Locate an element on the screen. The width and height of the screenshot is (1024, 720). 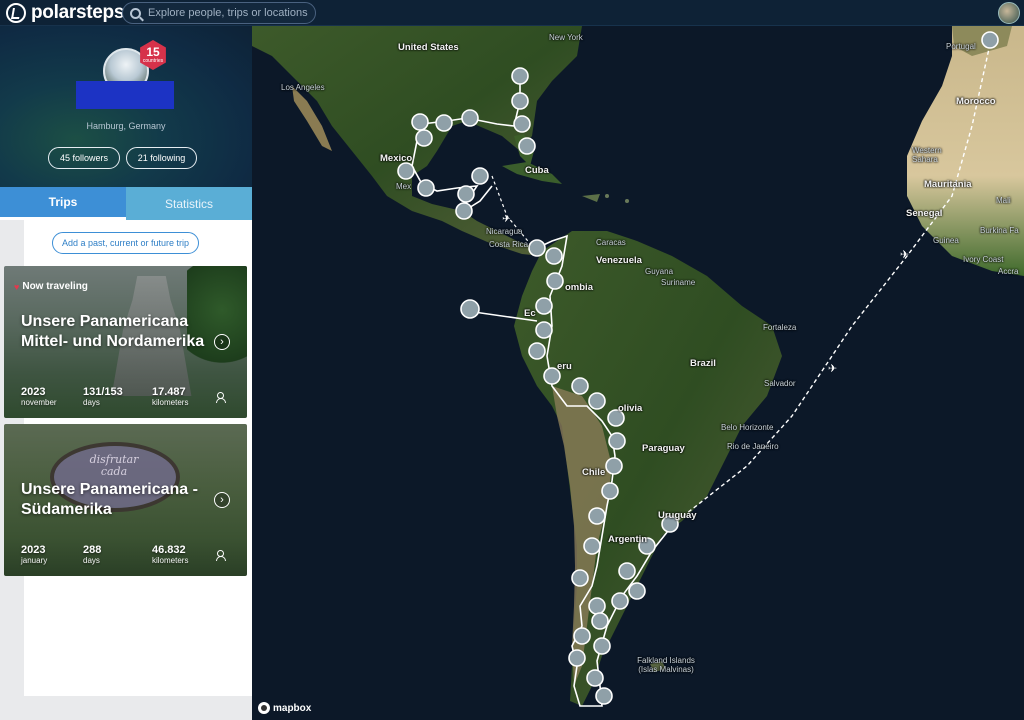
search-input is located at coordinates (228, 13).